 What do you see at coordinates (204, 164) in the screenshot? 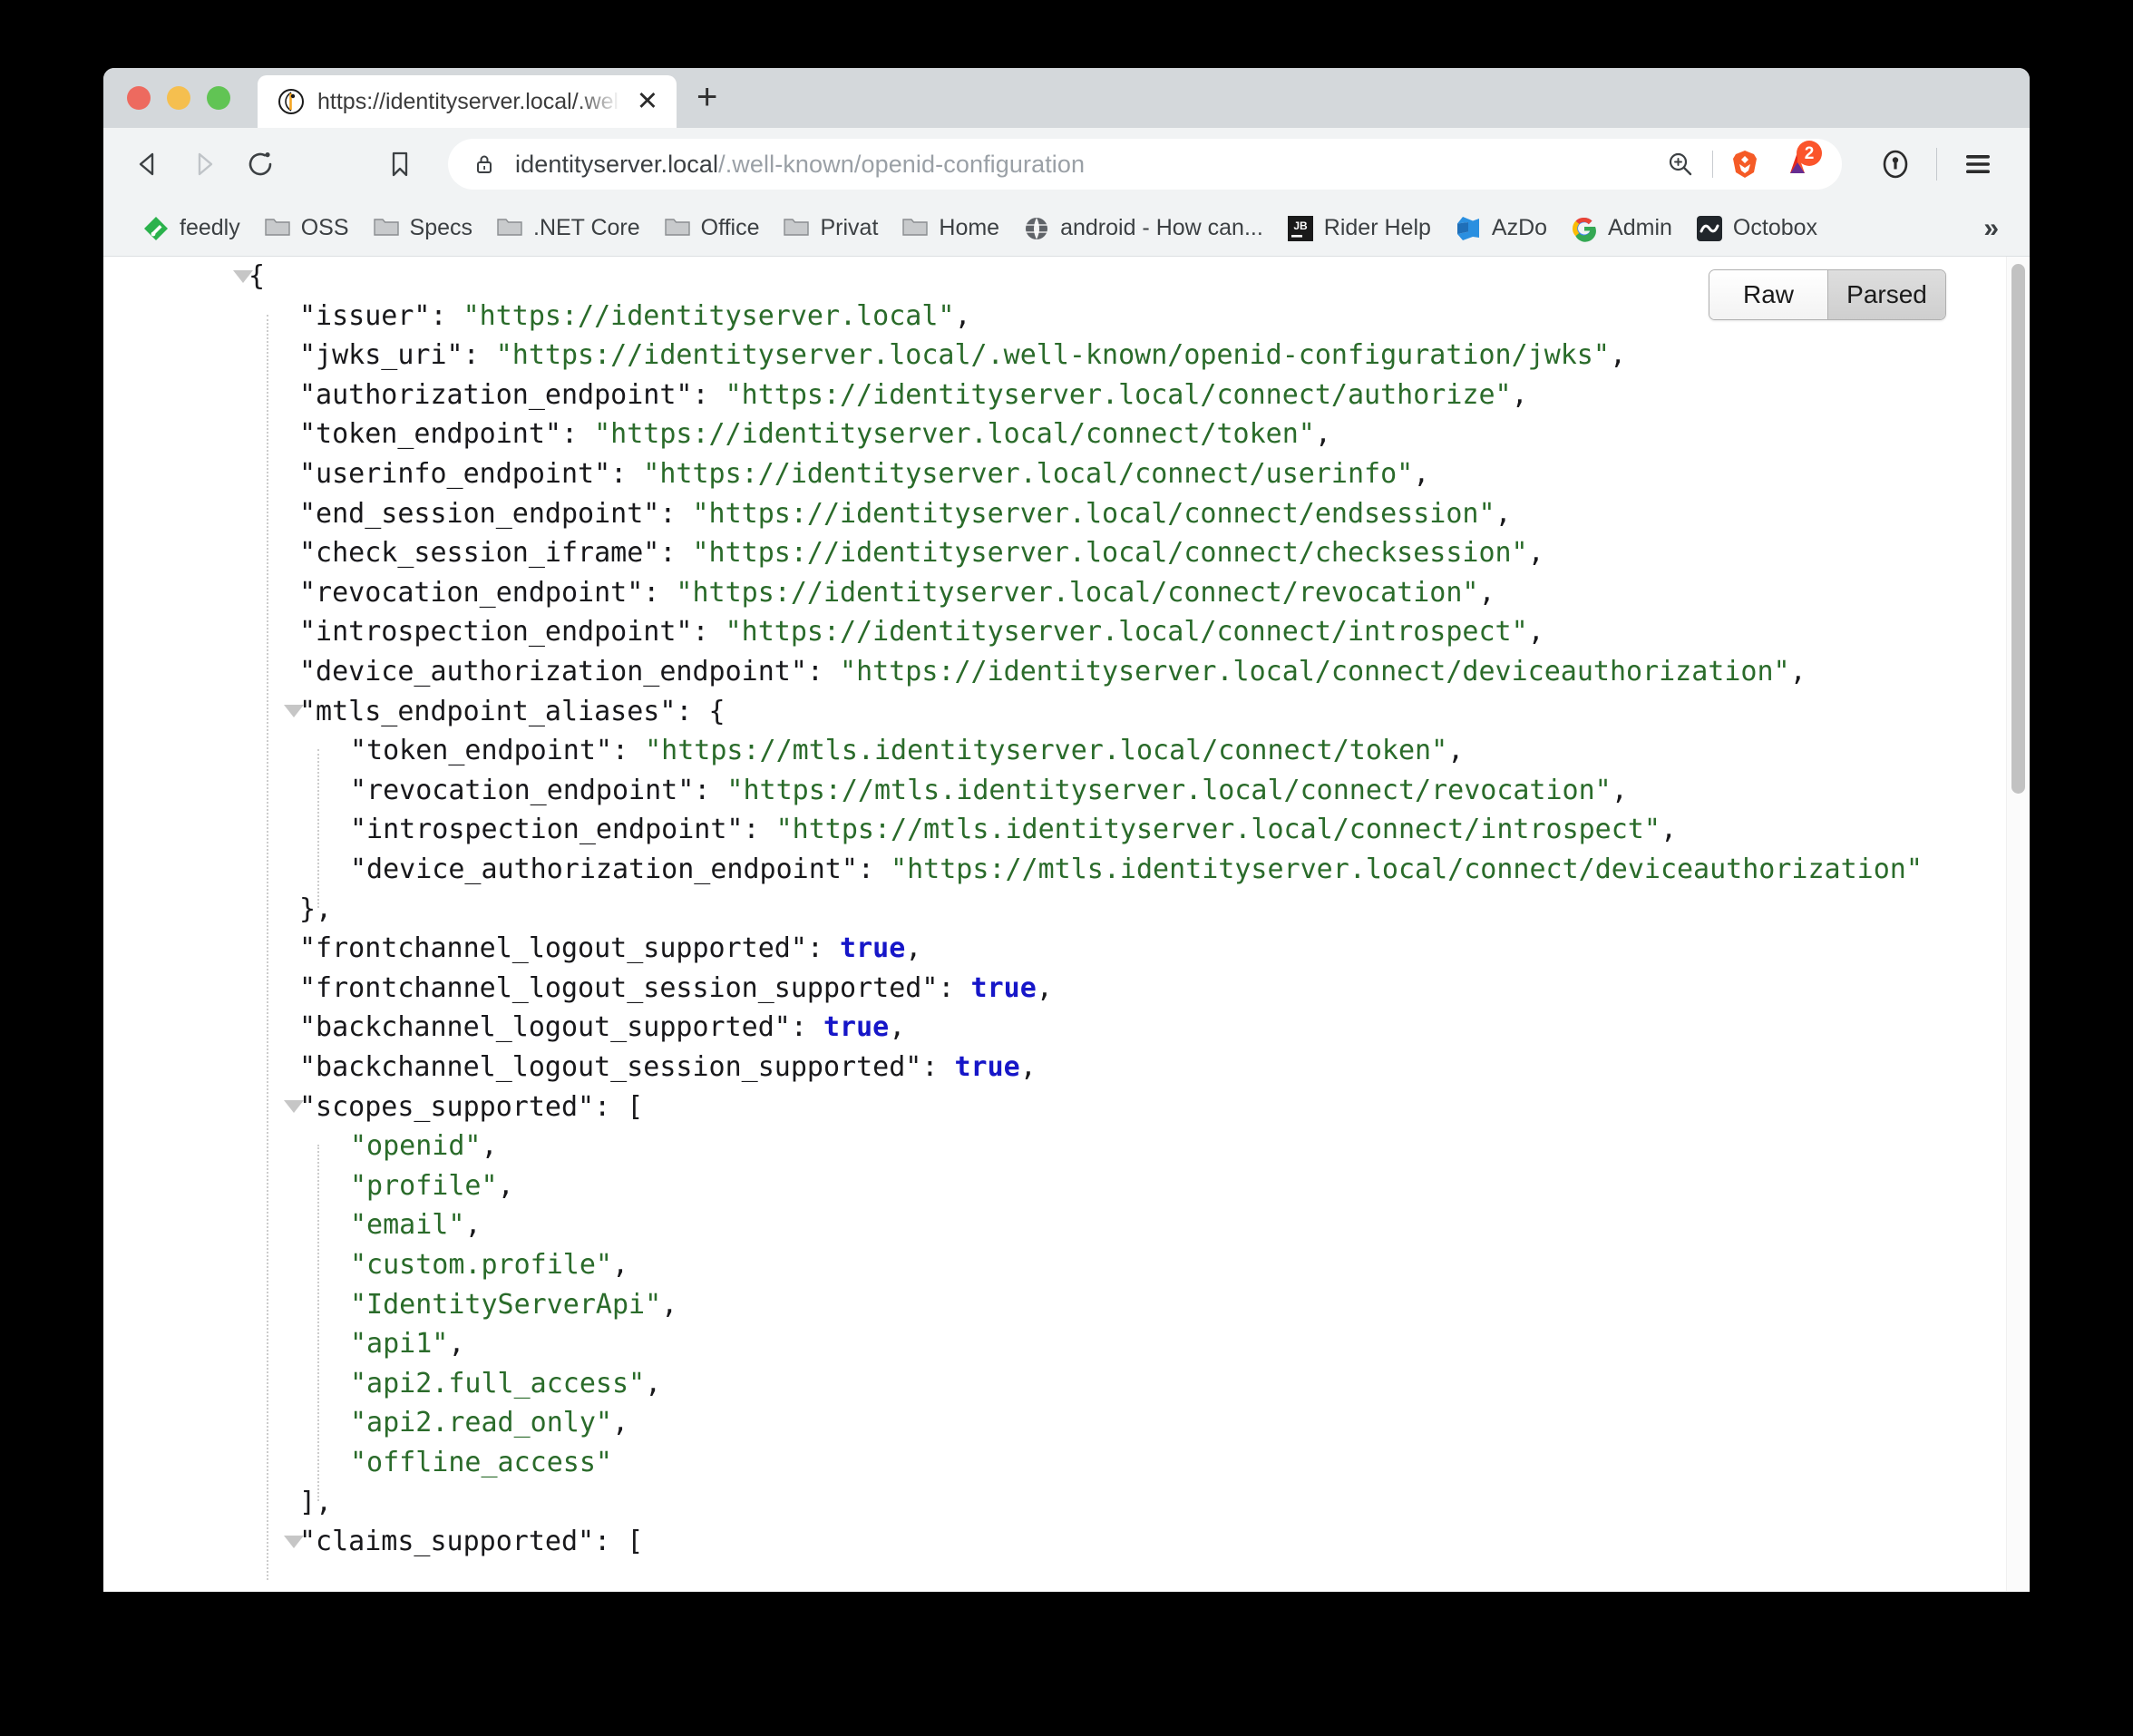
I see `forward-button` at bounding box center [204, 164].